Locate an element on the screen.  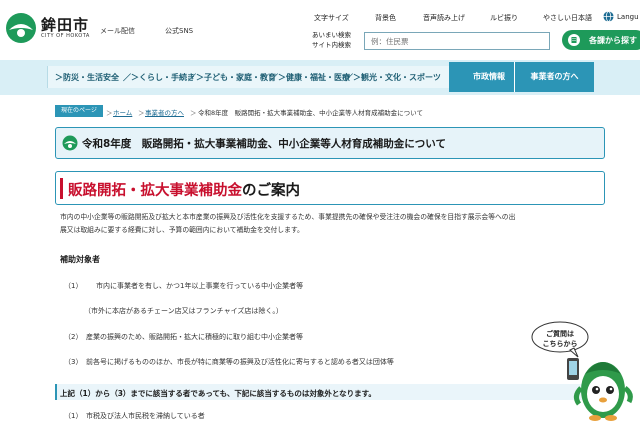
search-by-department-button: 各課から探す is located at coordinates (601, 40).